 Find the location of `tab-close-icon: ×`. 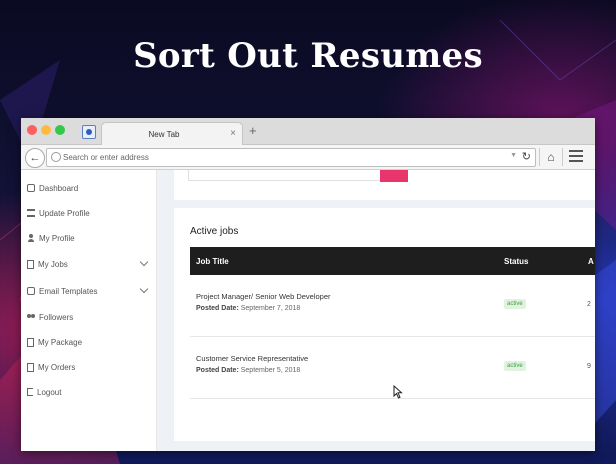

tab-close-icon: × is located at coordinates (233, 133).